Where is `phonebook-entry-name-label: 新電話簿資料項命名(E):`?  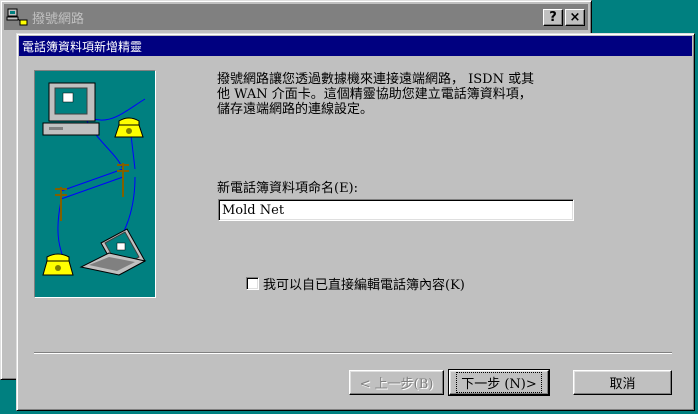
phonebook-entry-name-label: 新電話簿資料項命名(E): is located at coordinates (288, 188).